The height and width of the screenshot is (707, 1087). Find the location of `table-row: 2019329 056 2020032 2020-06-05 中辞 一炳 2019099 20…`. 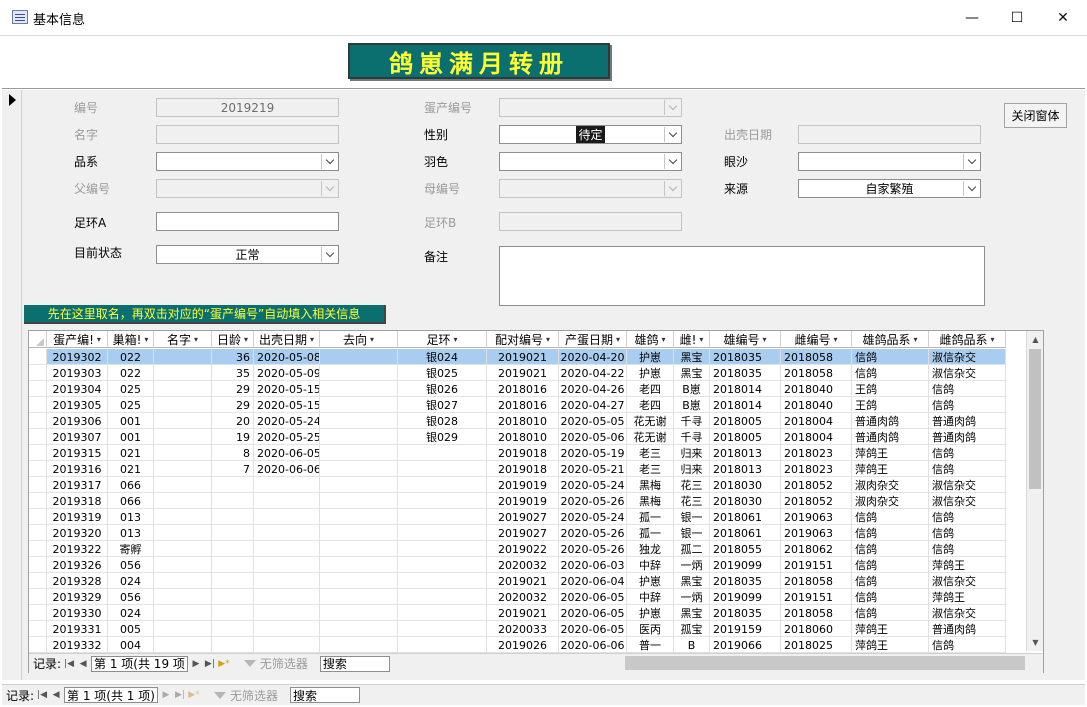

table-row: 2019329 056 2020032 2020-06-05 中辞 一炳 2019099 20… is located at coordinates (517, 597).